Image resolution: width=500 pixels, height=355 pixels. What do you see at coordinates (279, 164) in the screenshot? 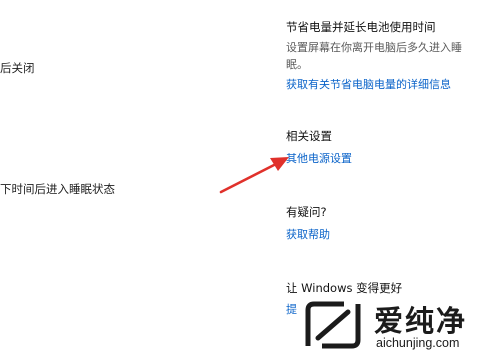
I see `arrow-head` at bounding box center [279, 164].